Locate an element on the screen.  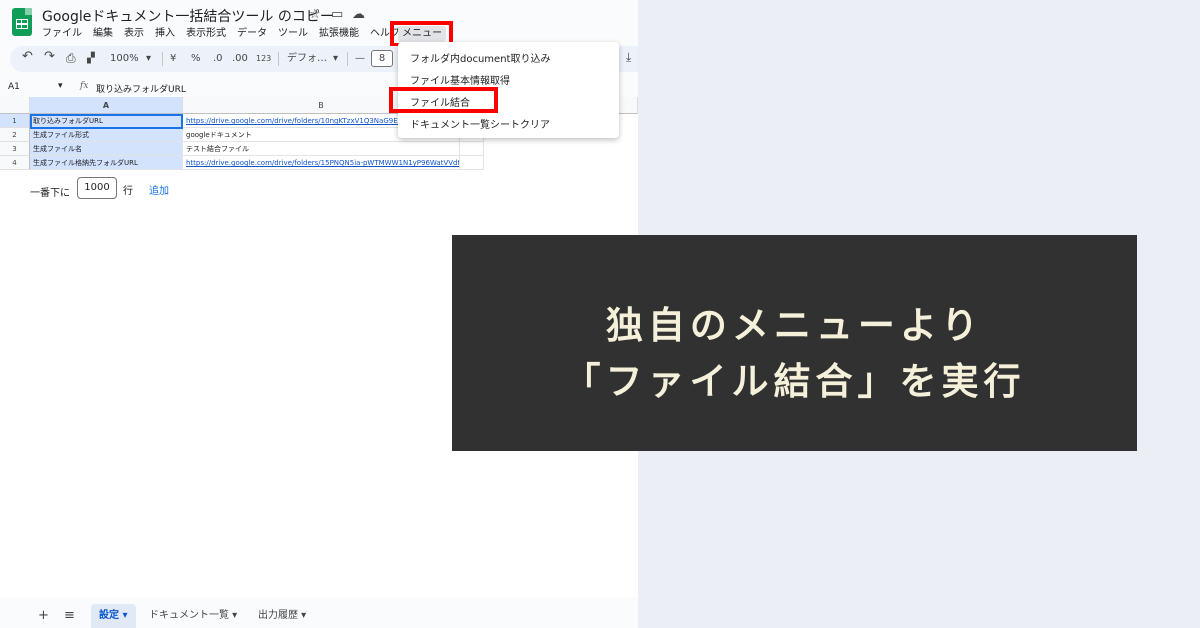
cell-a3: 生成ファイル名 is located at coordinates (106, 149).